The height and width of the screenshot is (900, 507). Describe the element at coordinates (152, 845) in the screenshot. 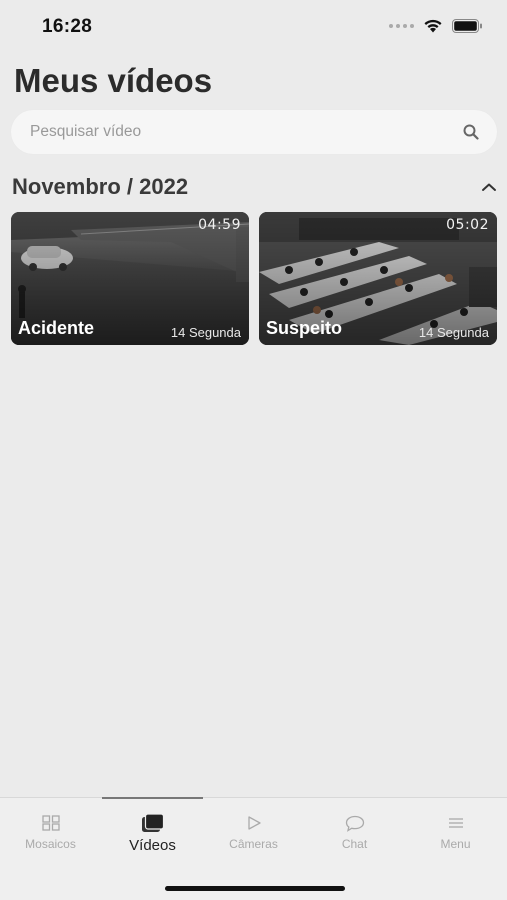

I see `tab-label: Vídeos` at that location.